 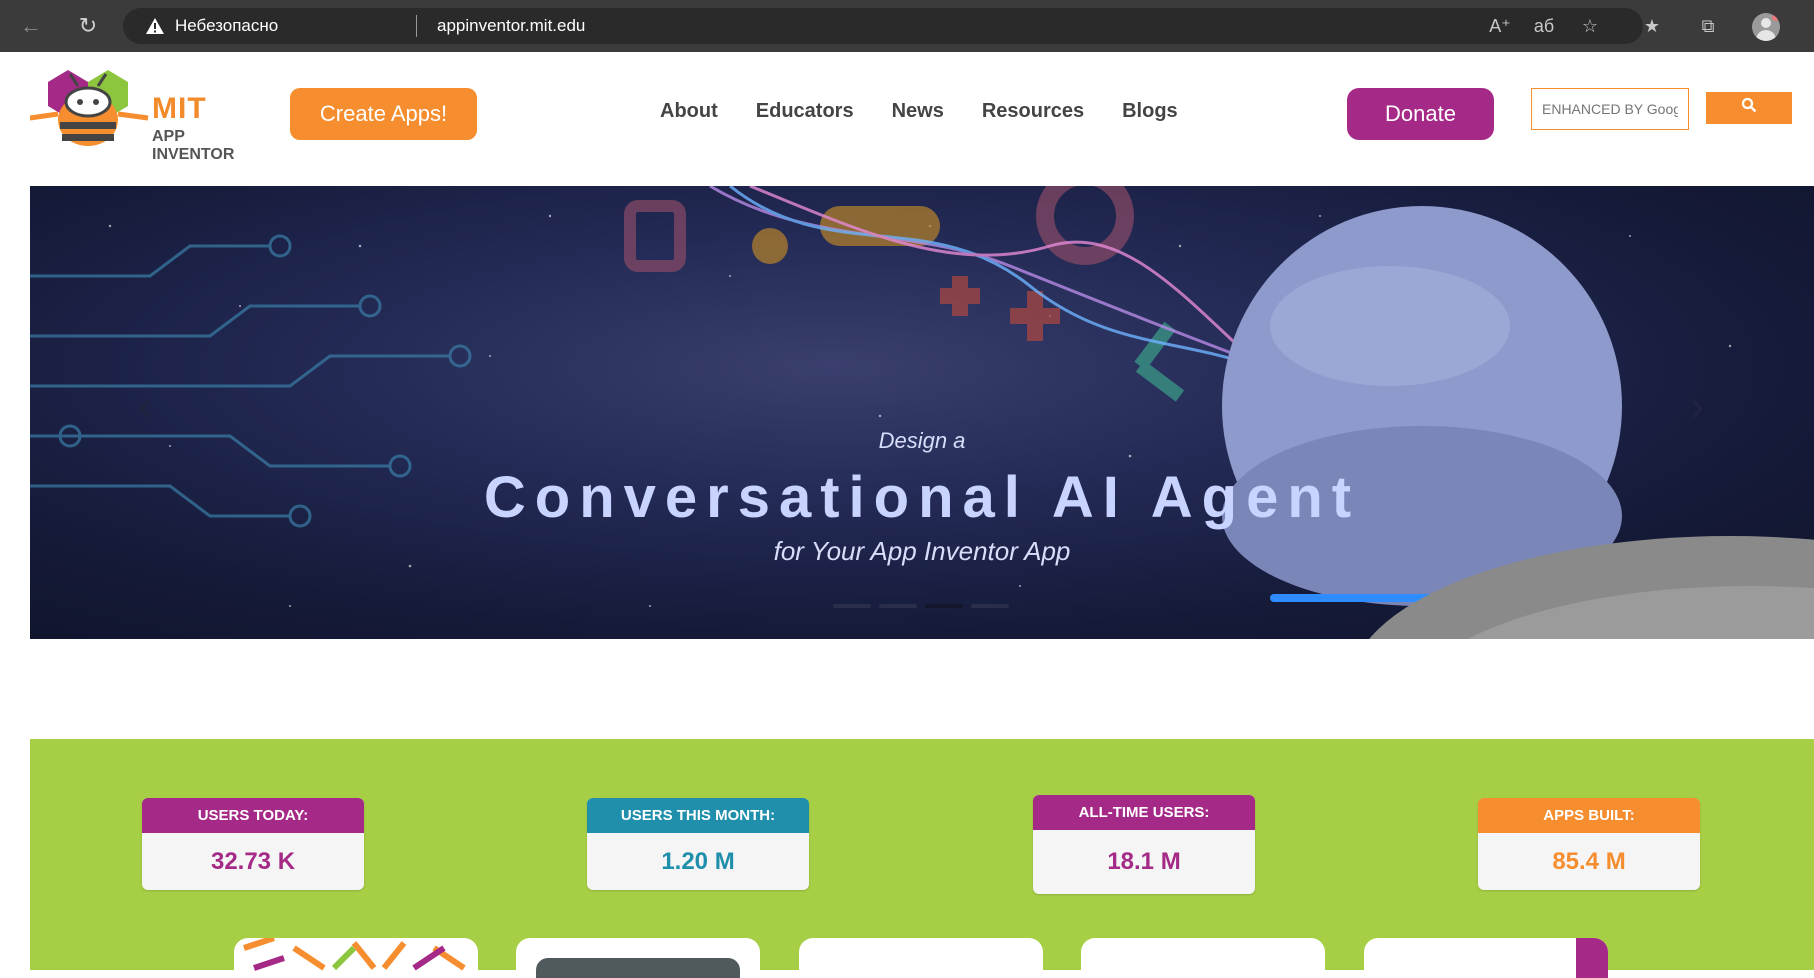 I want to click on nav-about: About, so click(x=689, y=115).